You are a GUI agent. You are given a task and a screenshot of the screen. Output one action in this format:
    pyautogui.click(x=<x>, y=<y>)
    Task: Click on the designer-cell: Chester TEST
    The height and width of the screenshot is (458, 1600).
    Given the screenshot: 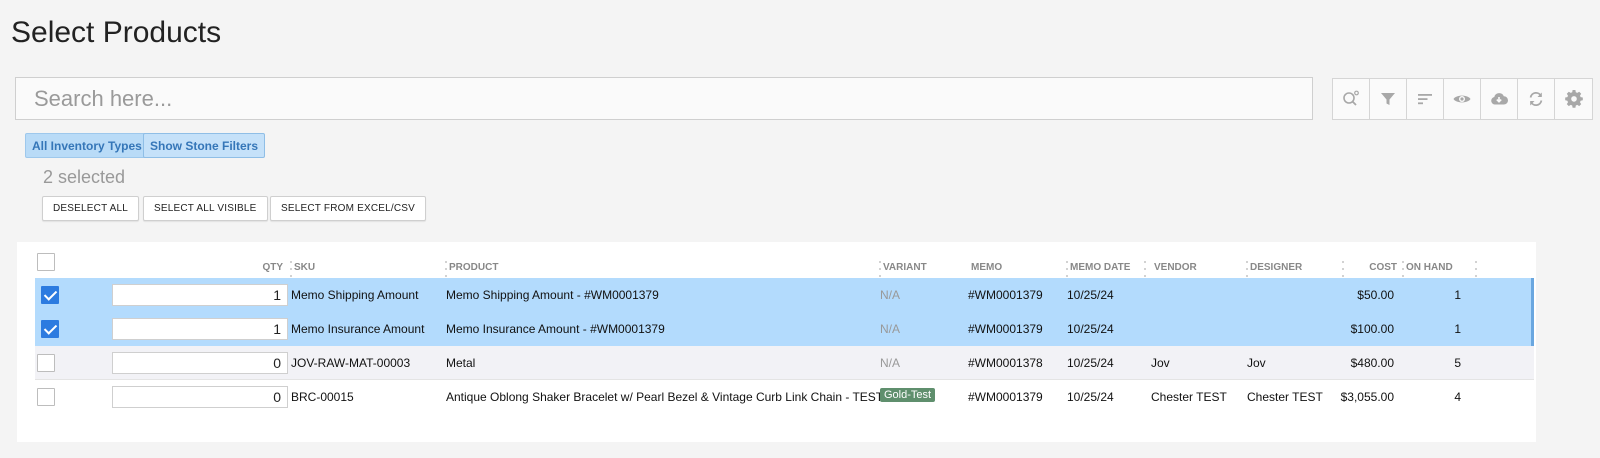 What is the action you would take?
    pyautogui.click(x=1285, y=397)
    